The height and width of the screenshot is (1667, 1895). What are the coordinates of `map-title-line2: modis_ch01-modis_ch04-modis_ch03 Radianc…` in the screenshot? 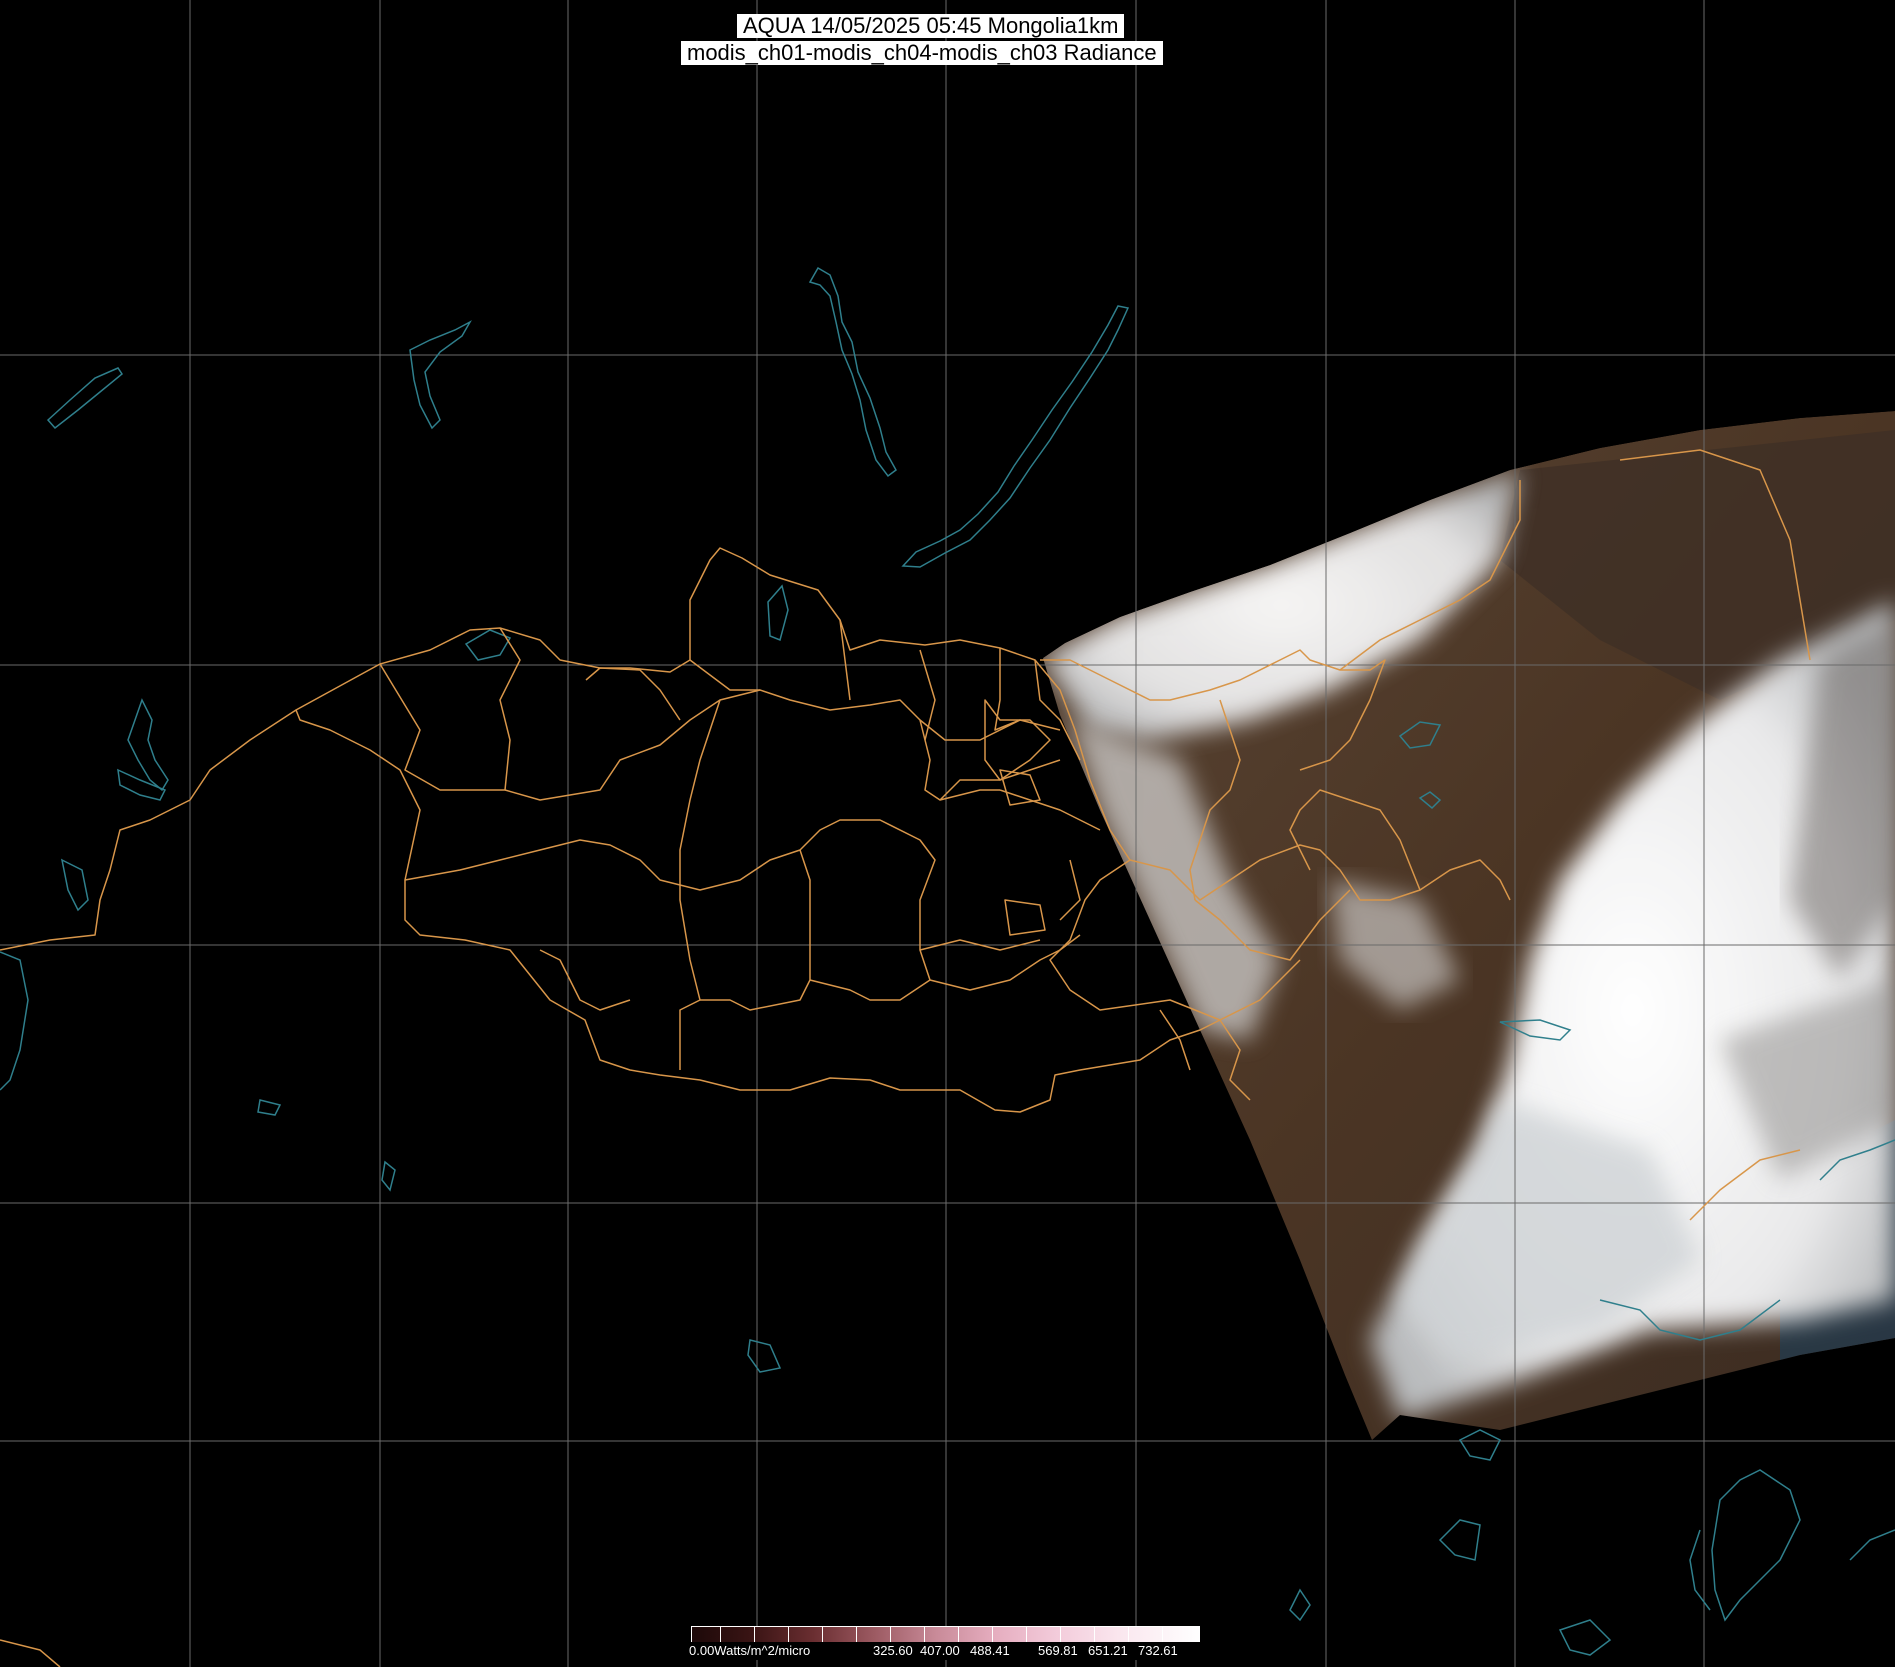 It's located at (922, 53).